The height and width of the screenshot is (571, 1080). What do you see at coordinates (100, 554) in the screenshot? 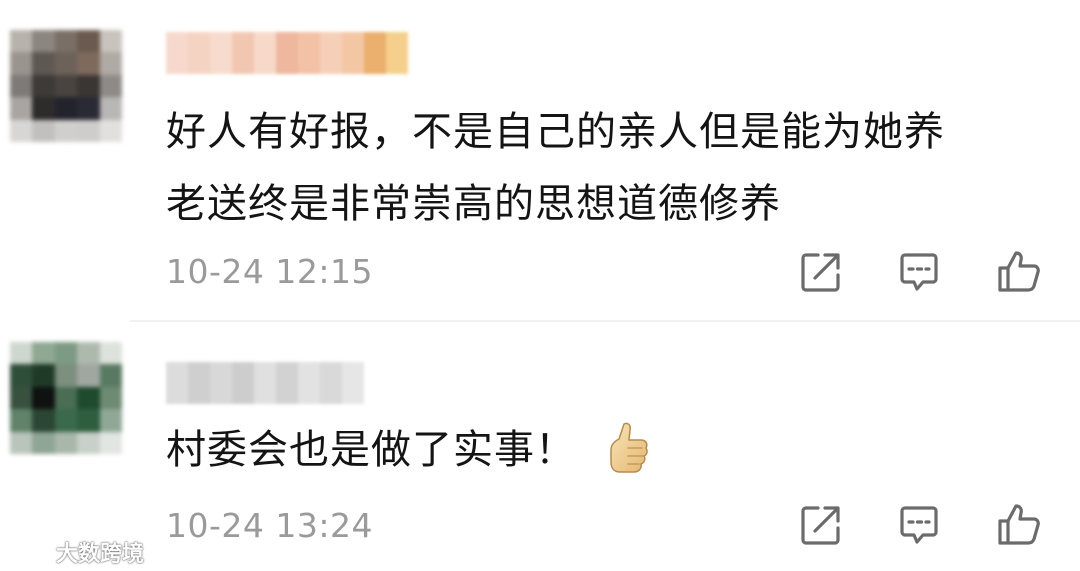
I see `watermark-text: 大数跨境` at bounding box center [100, 554].